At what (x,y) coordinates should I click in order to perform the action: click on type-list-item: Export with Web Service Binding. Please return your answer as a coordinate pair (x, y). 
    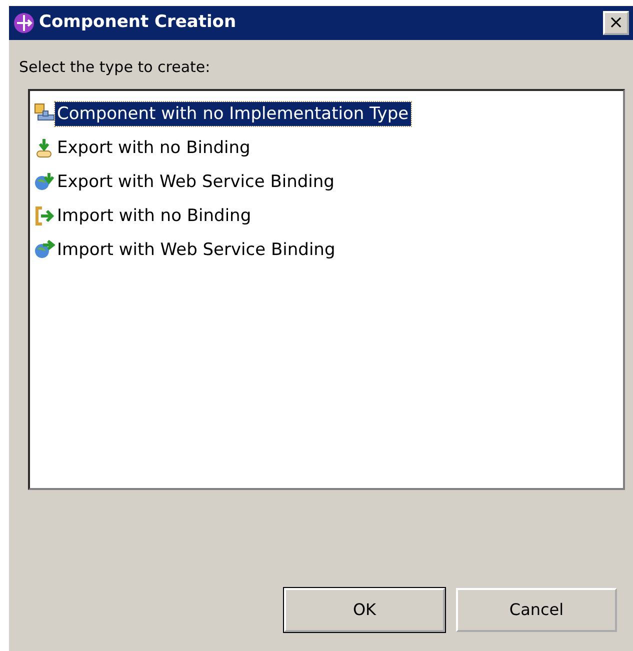
    Looking at the image, I should click on (195, 182).